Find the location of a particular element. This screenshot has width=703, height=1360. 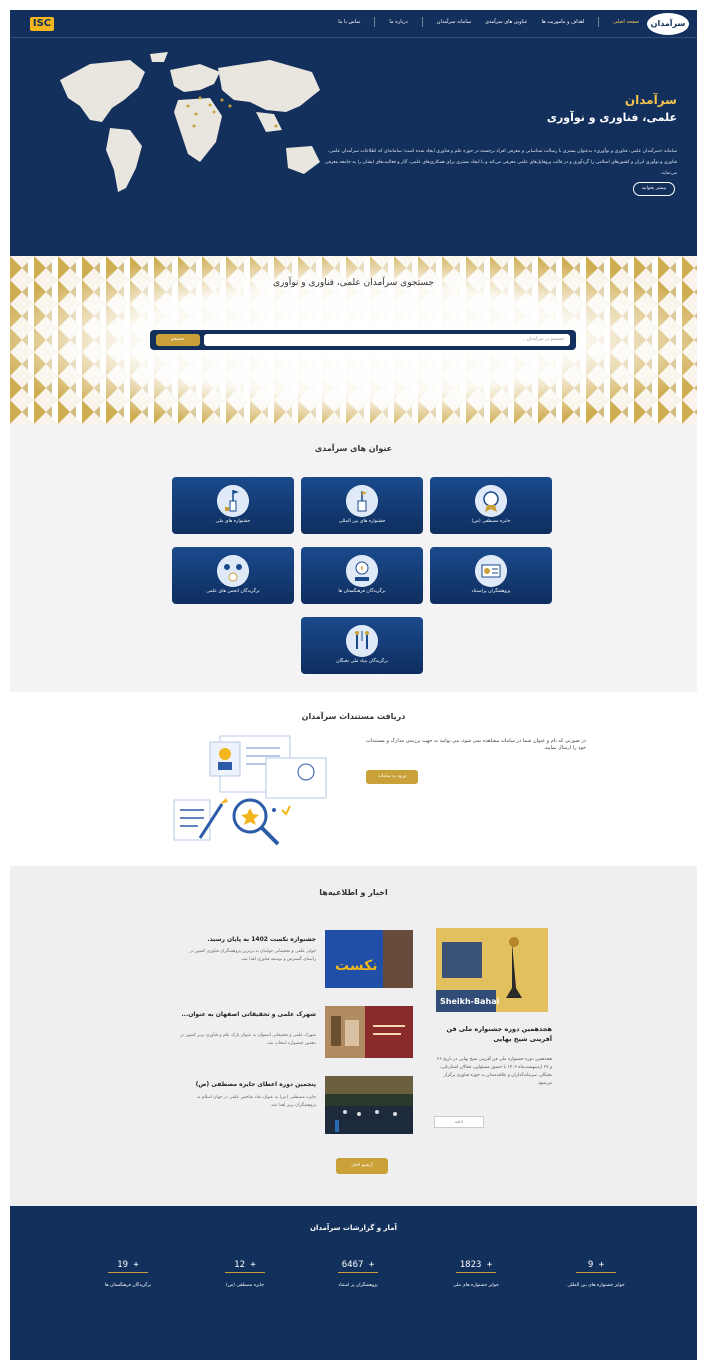

stat-label: پژوهشگران پر استناد is located at coordinates (358, 1285).